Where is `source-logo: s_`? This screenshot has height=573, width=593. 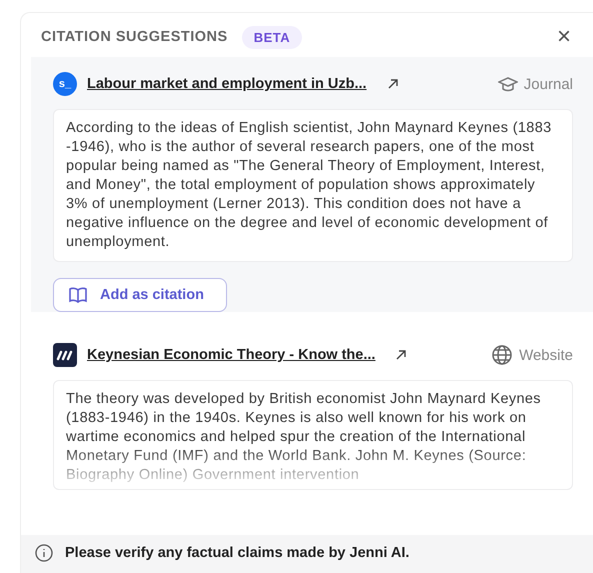 source-logo: s_ is located at coordinates (65, 84).